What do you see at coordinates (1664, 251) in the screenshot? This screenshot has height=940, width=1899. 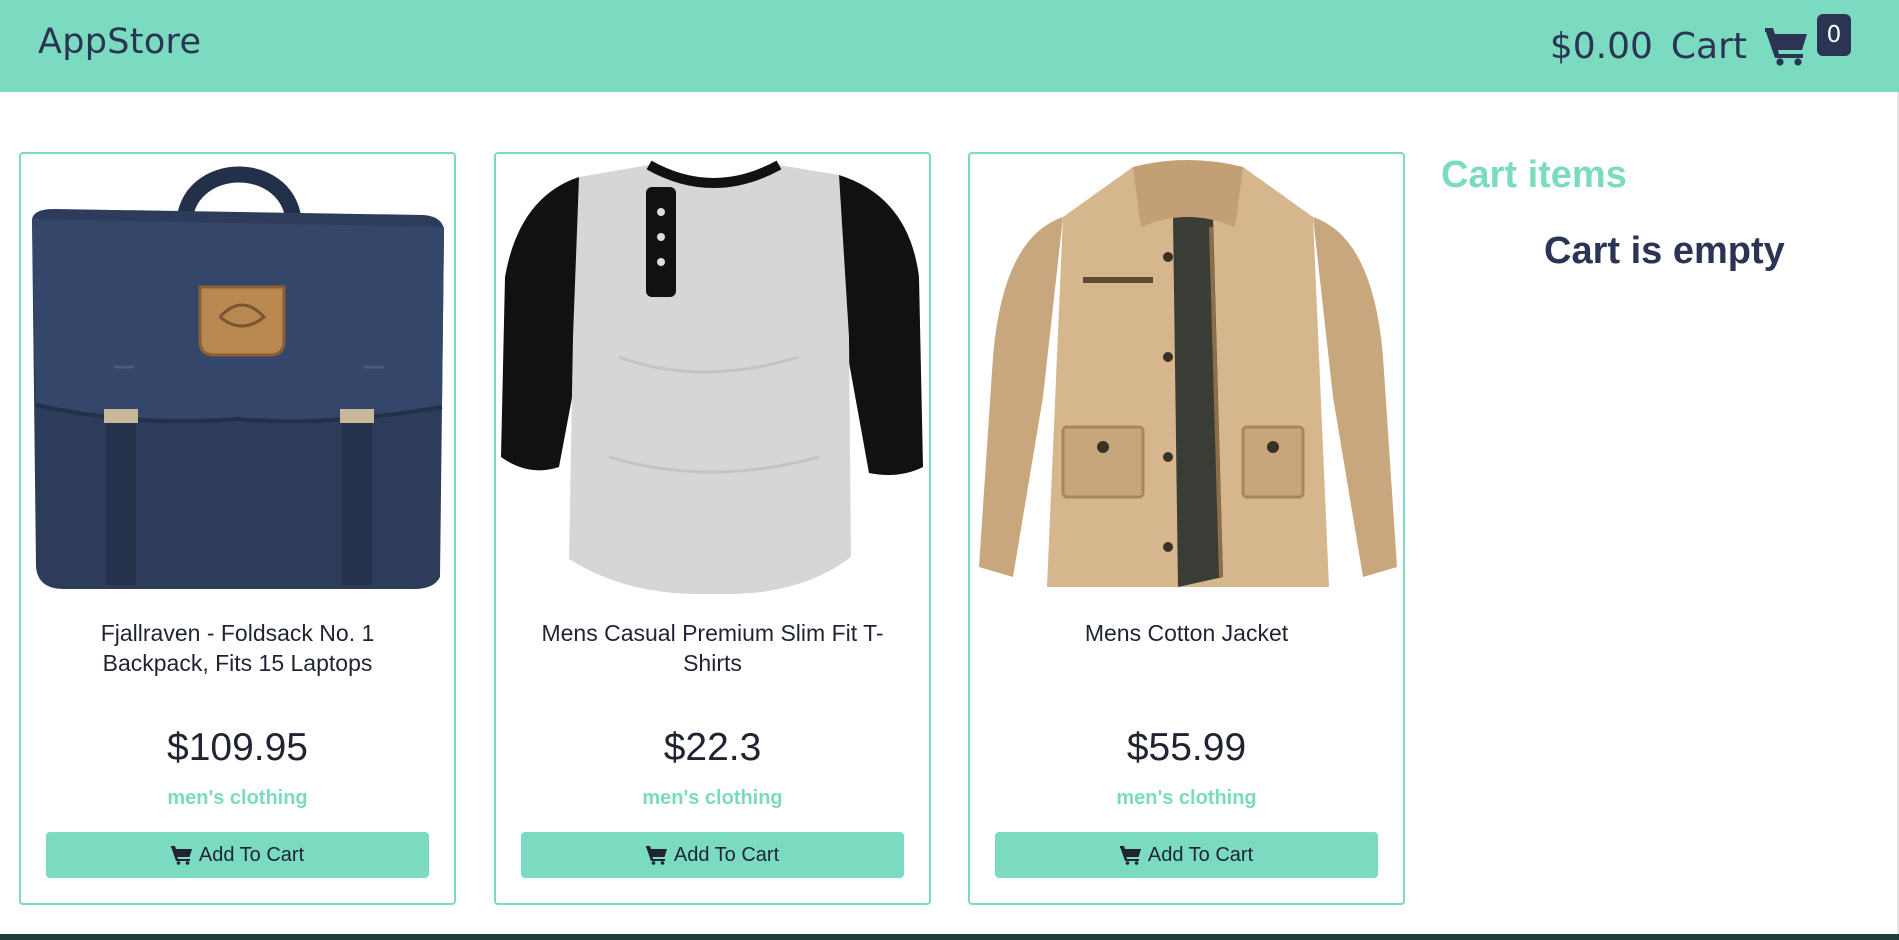 I see `cart-empty-message: Cart is empty` at bounding box center [1664, 251].